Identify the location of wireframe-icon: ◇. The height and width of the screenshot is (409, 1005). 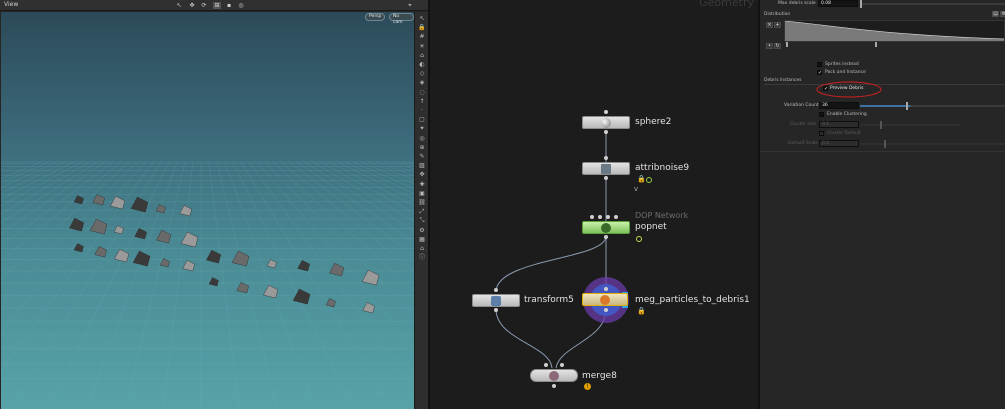
(422, 74).